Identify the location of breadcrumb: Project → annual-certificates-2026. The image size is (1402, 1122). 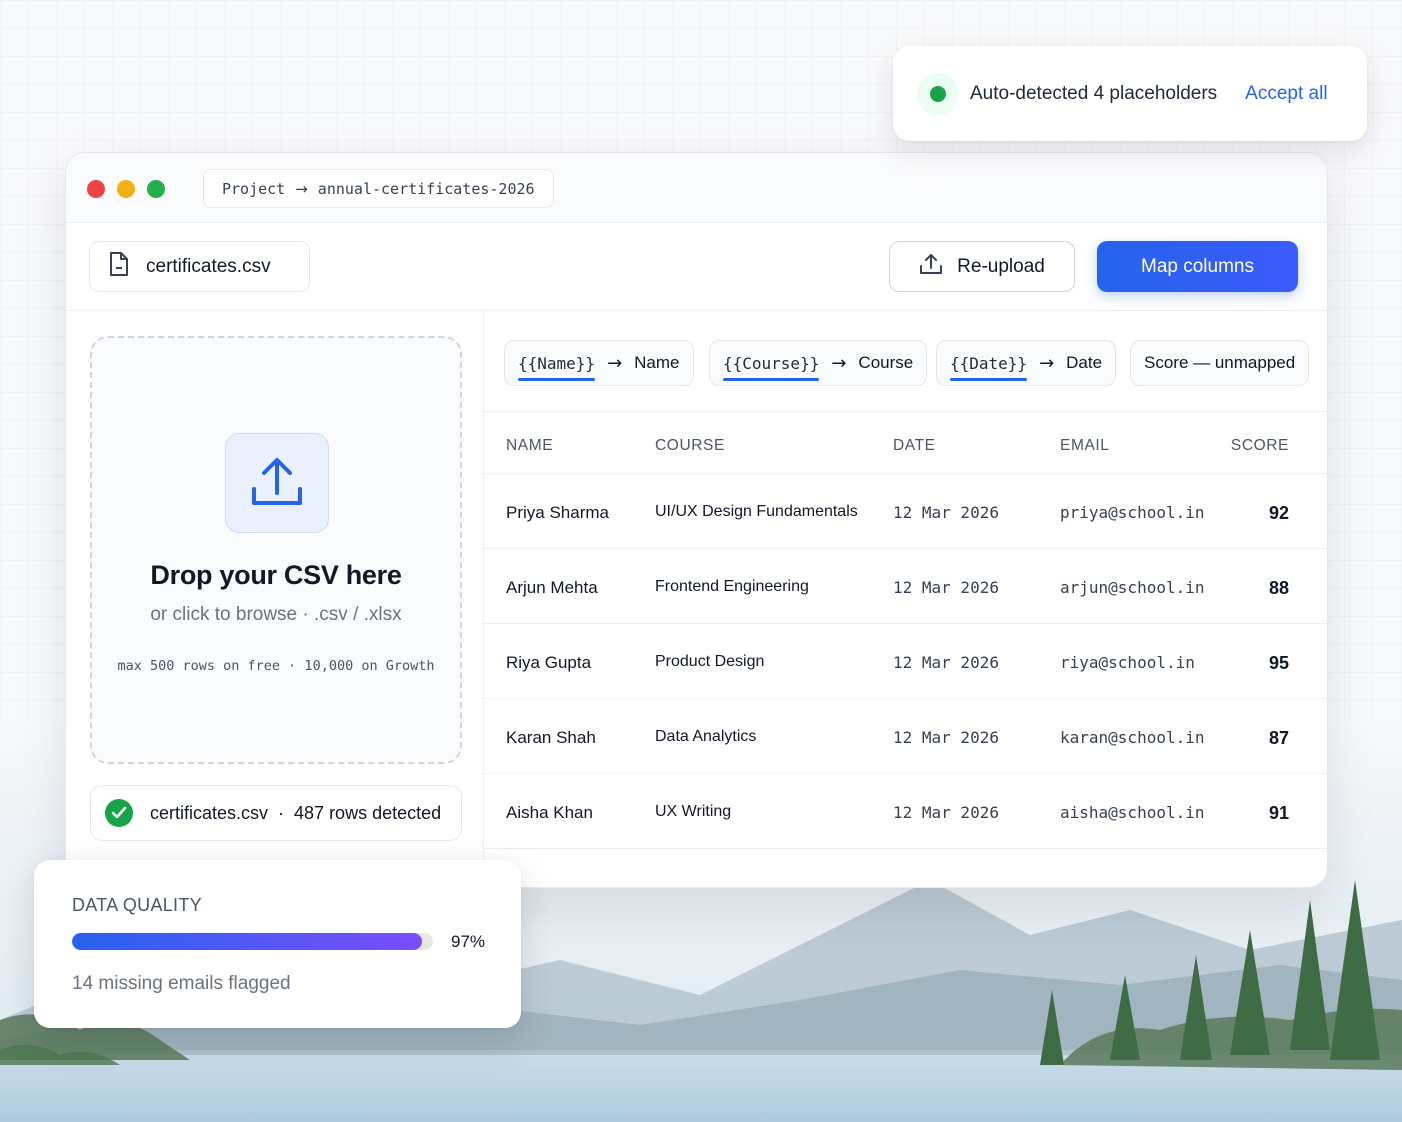
(378, 188).